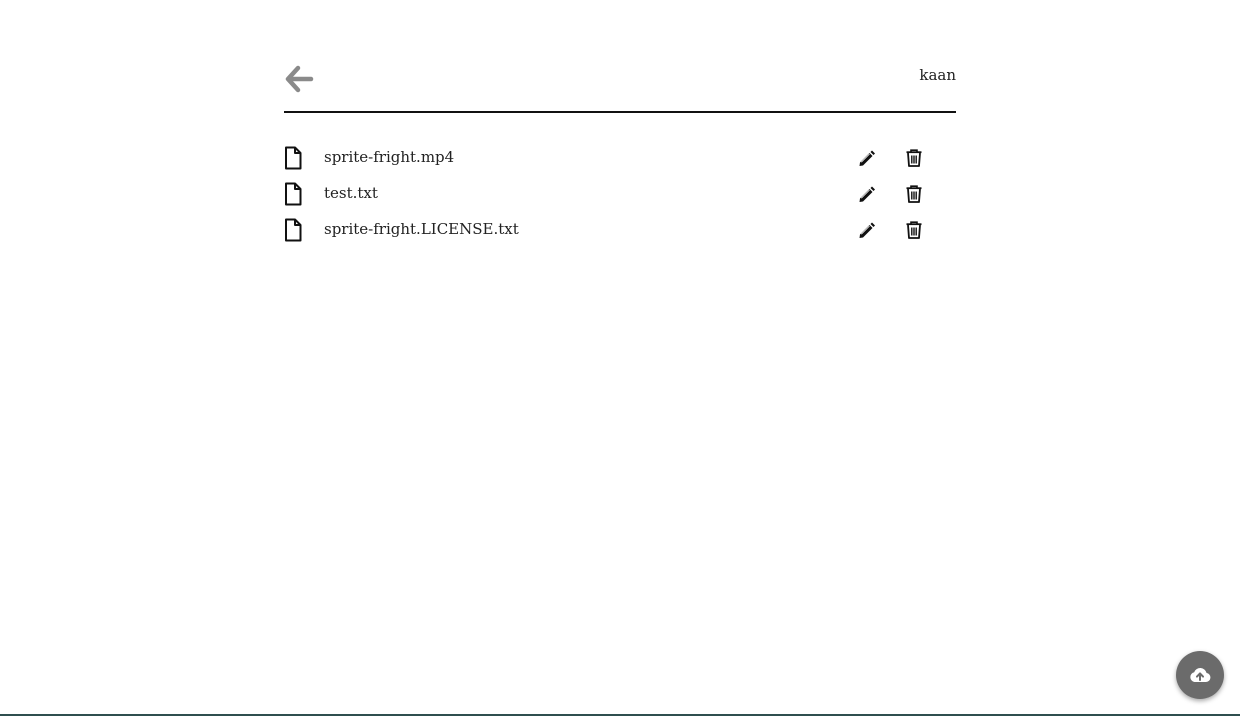 This screenshot has height=716, width=1240. What do you see at coordinates (620, 162) in the screenshot?
I see `list-item: sprite-fright.mp4` at bounding box center [620, 162].